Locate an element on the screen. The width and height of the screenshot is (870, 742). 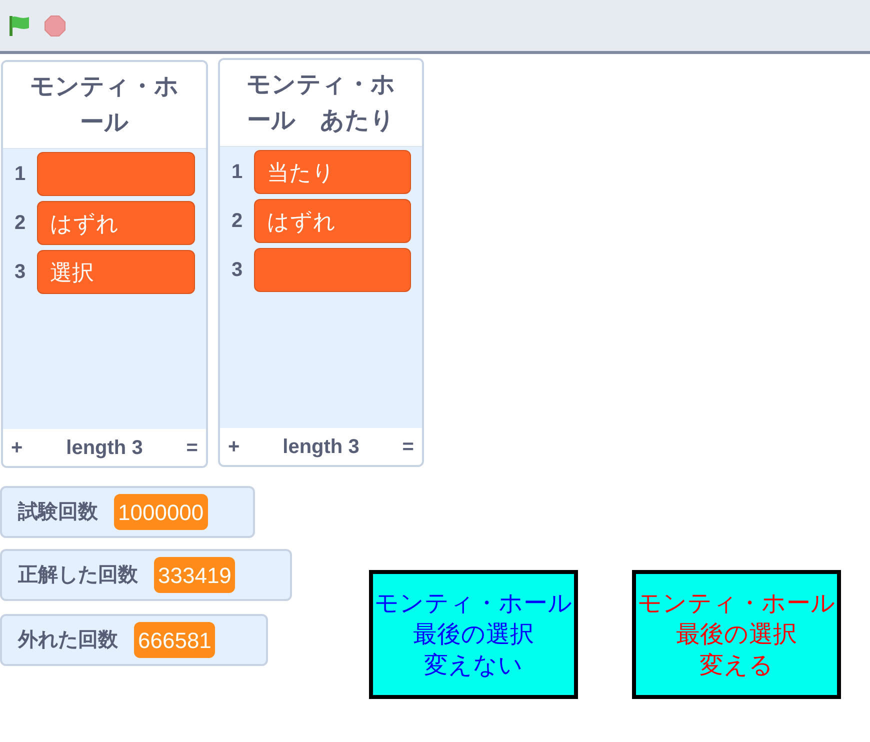
button-text: 変える is located at coordinates (737, 666).